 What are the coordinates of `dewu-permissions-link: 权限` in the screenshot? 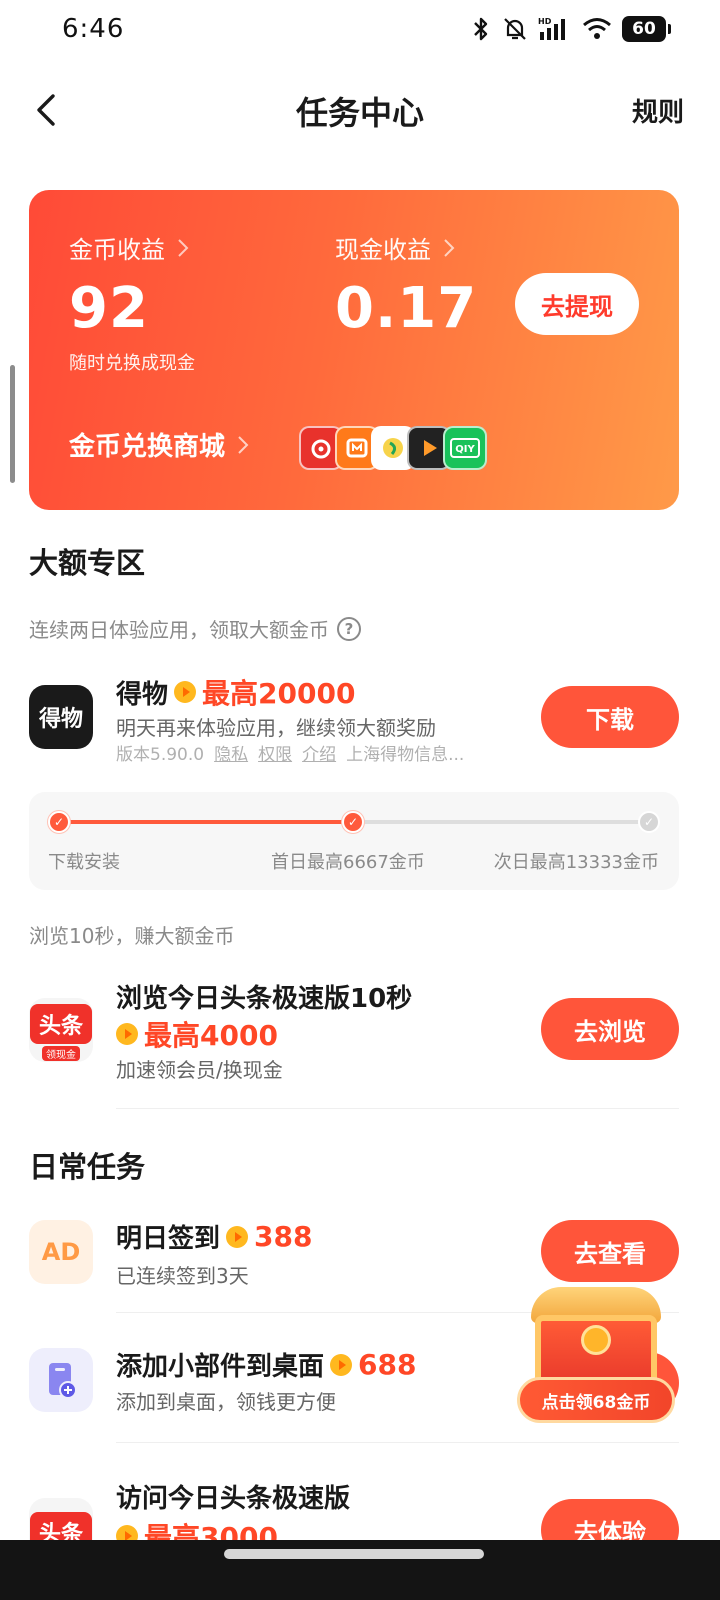 It's located at (275, 752).